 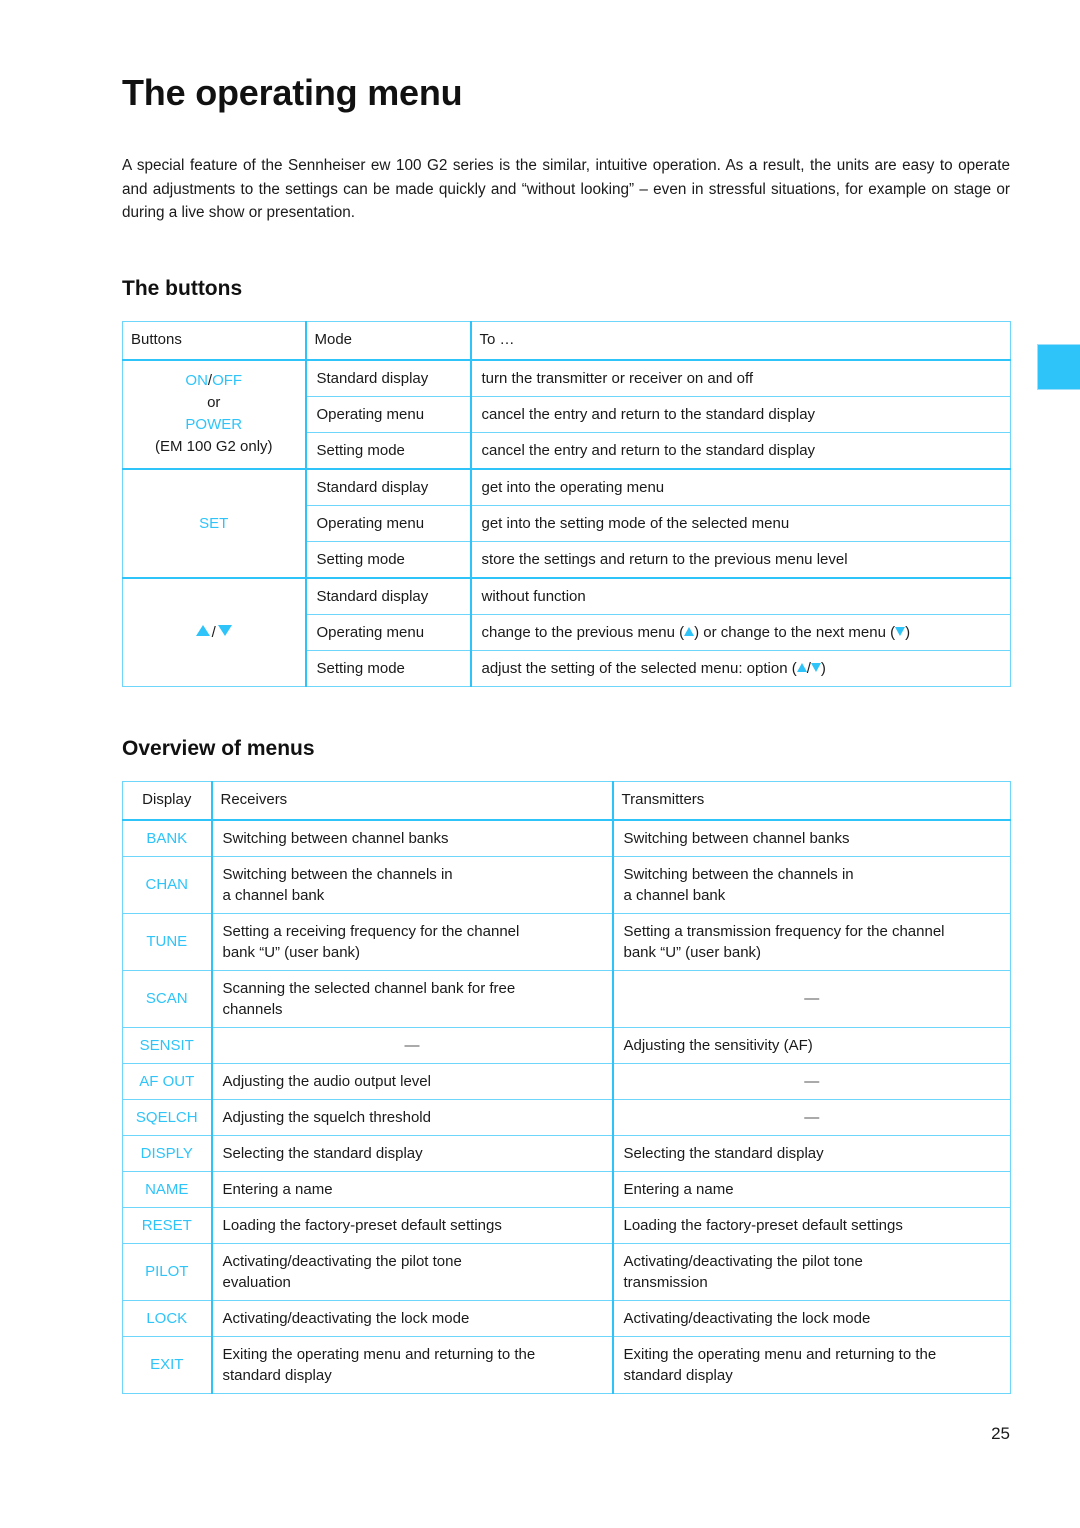 What do you see at coordinates (167, 1318) in the screenshot?
I see `display-label: LOCK` at bounding box center [167, 1318].